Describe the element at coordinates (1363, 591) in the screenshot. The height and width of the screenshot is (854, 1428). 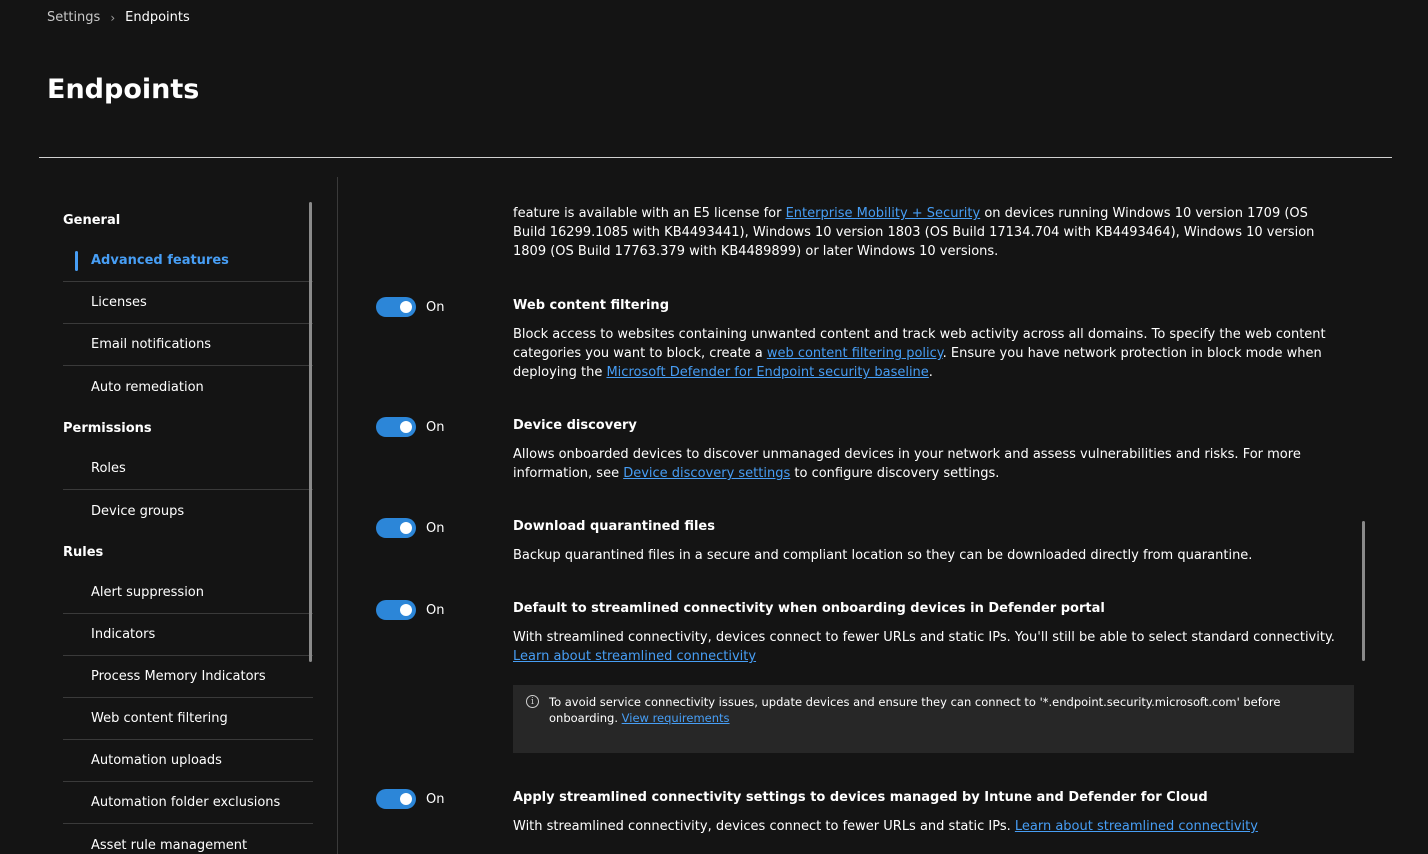
I see `content-scrollbar` at that location.